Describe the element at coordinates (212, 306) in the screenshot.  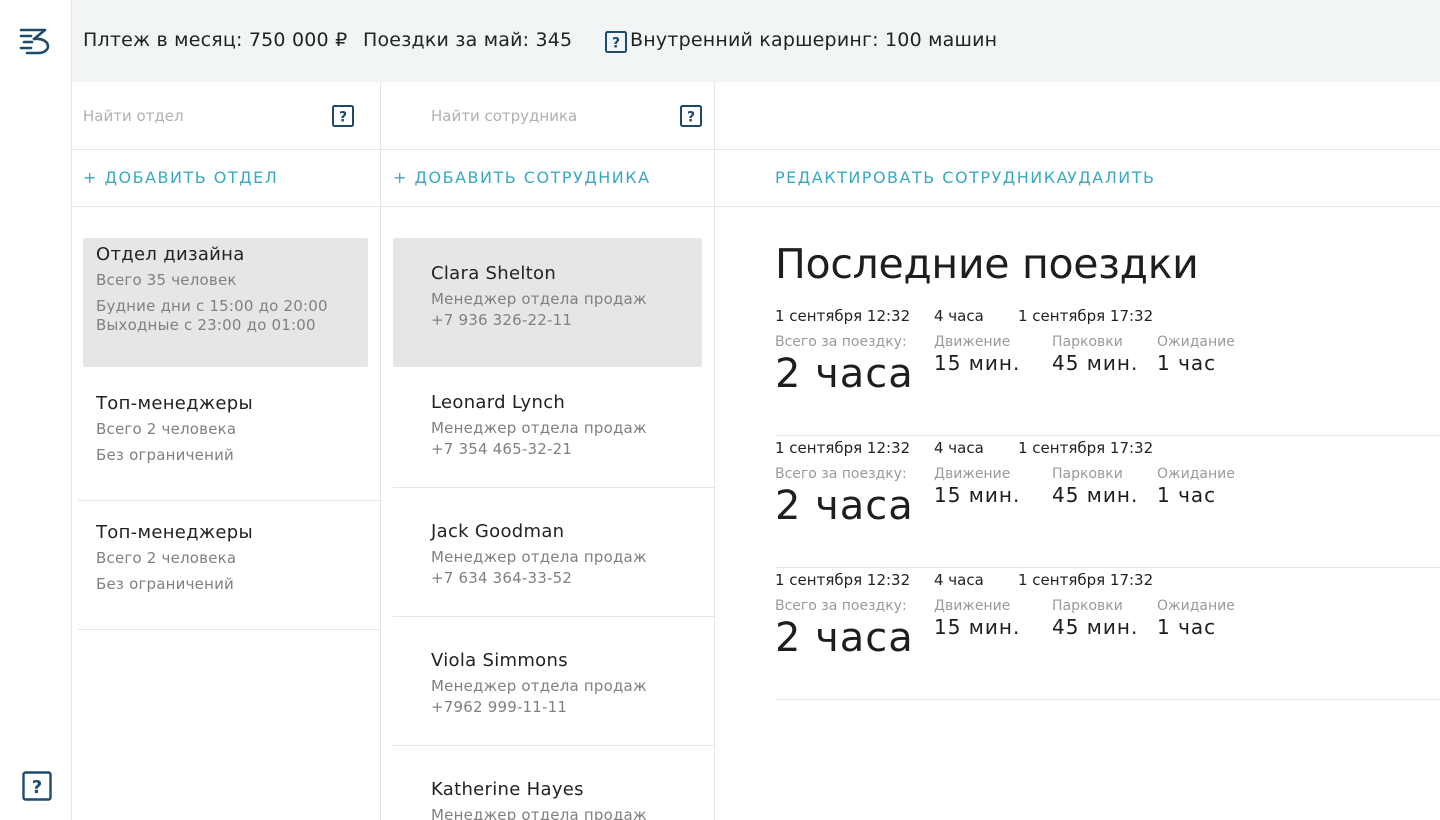
I see `department-schedule: Будние дни с 15:00 до 20:00` at that location.